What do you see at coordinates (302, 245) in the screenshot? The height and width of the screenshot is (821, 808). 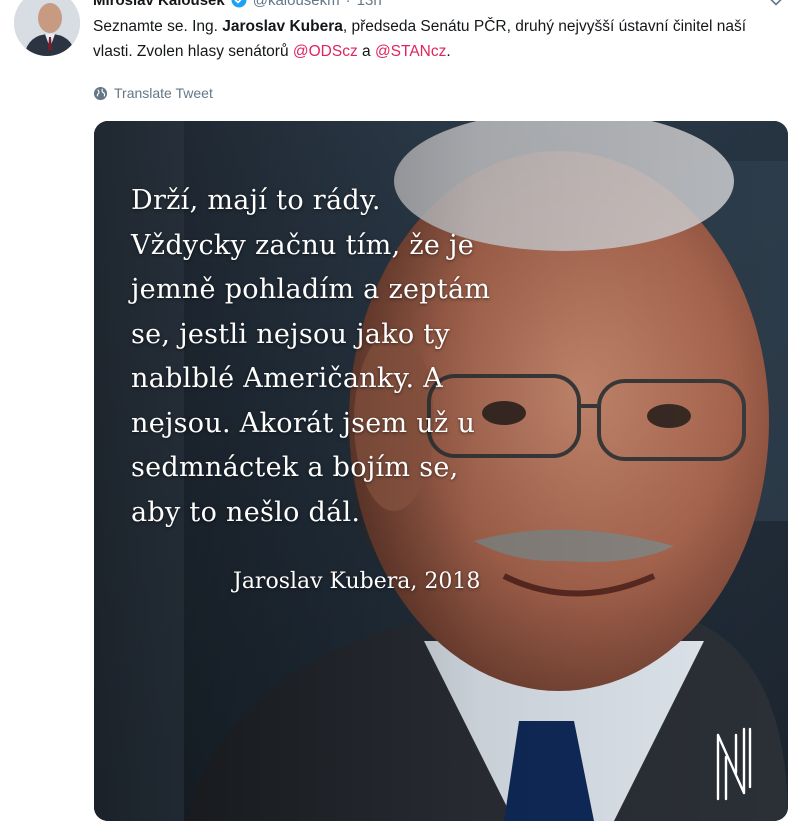 I see `quote-line: Vždycky začnu tím, že je` at bounding box center [302, 245].